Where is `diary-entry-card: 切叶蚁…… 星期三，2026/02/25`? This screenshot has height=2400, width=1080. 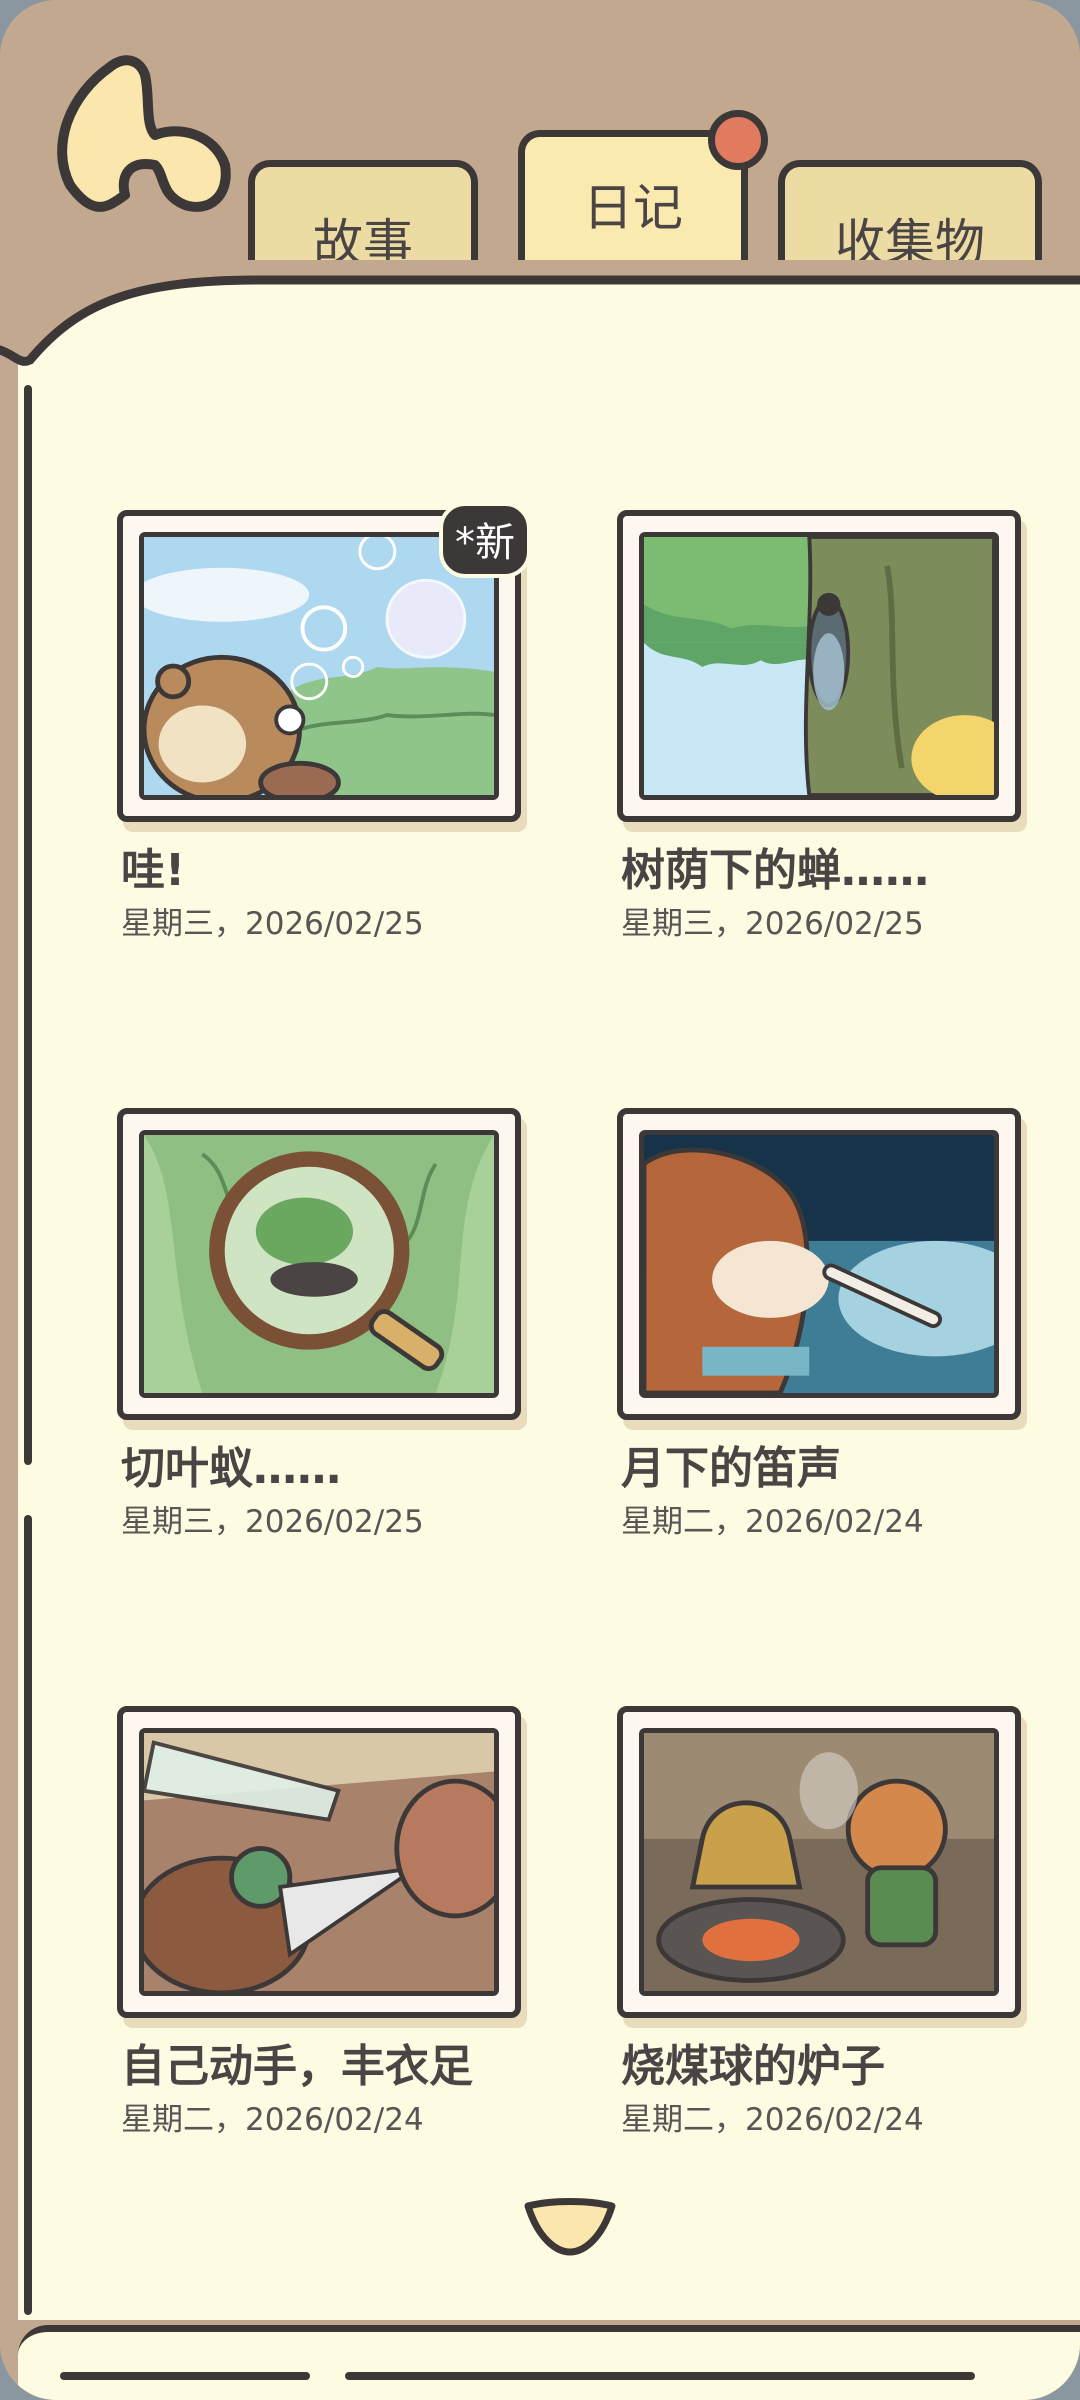
diary-entry-card: 切叶蚁…… 星期三，2026/02/25 is located at coordinates (322, 1324).